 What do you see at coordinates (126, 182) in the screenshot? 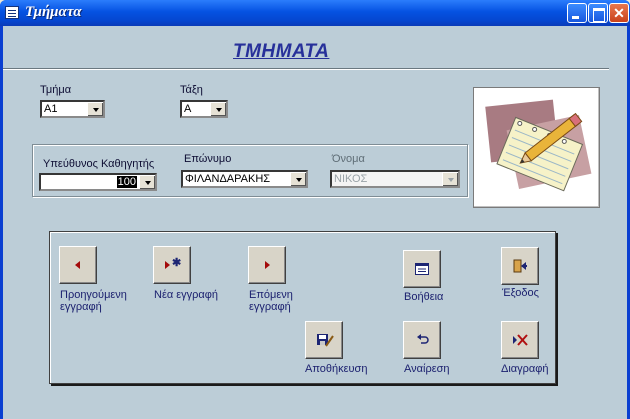
I see `ypefthynos-value: 100` at bounding box center [126, 182].